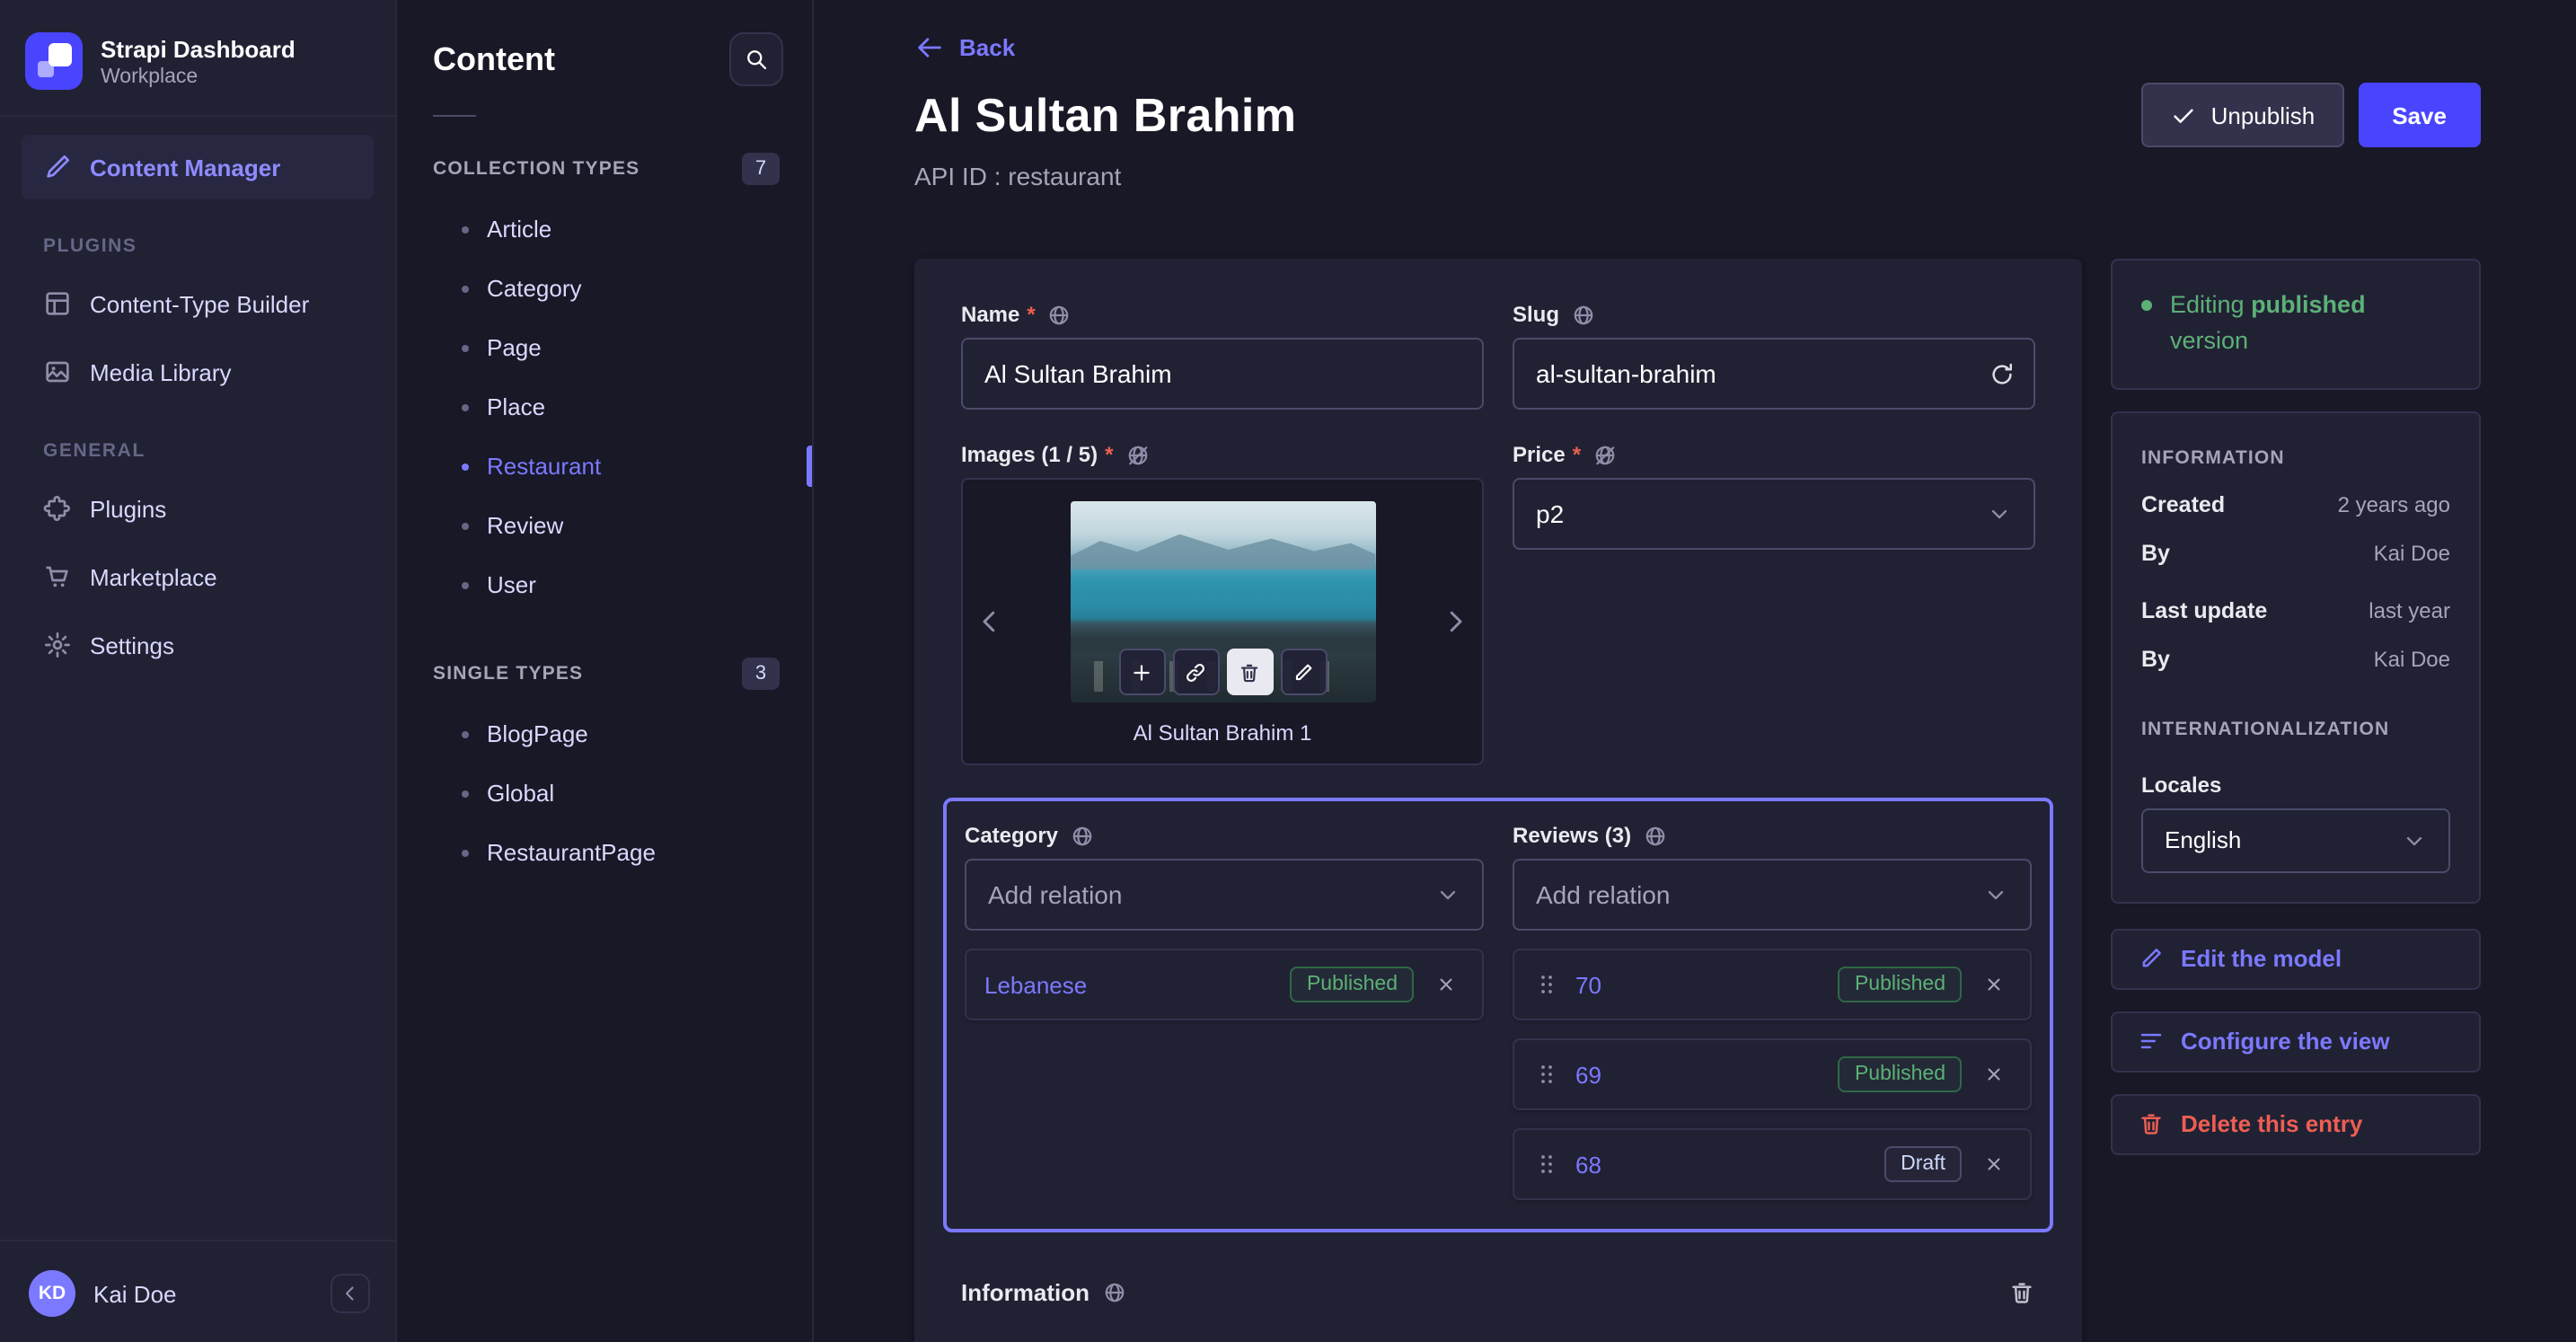  What do you see at coordinates (54, 61) in the screenshot?
I see `strapi-logo-icon` at bounding box center [54, 61].